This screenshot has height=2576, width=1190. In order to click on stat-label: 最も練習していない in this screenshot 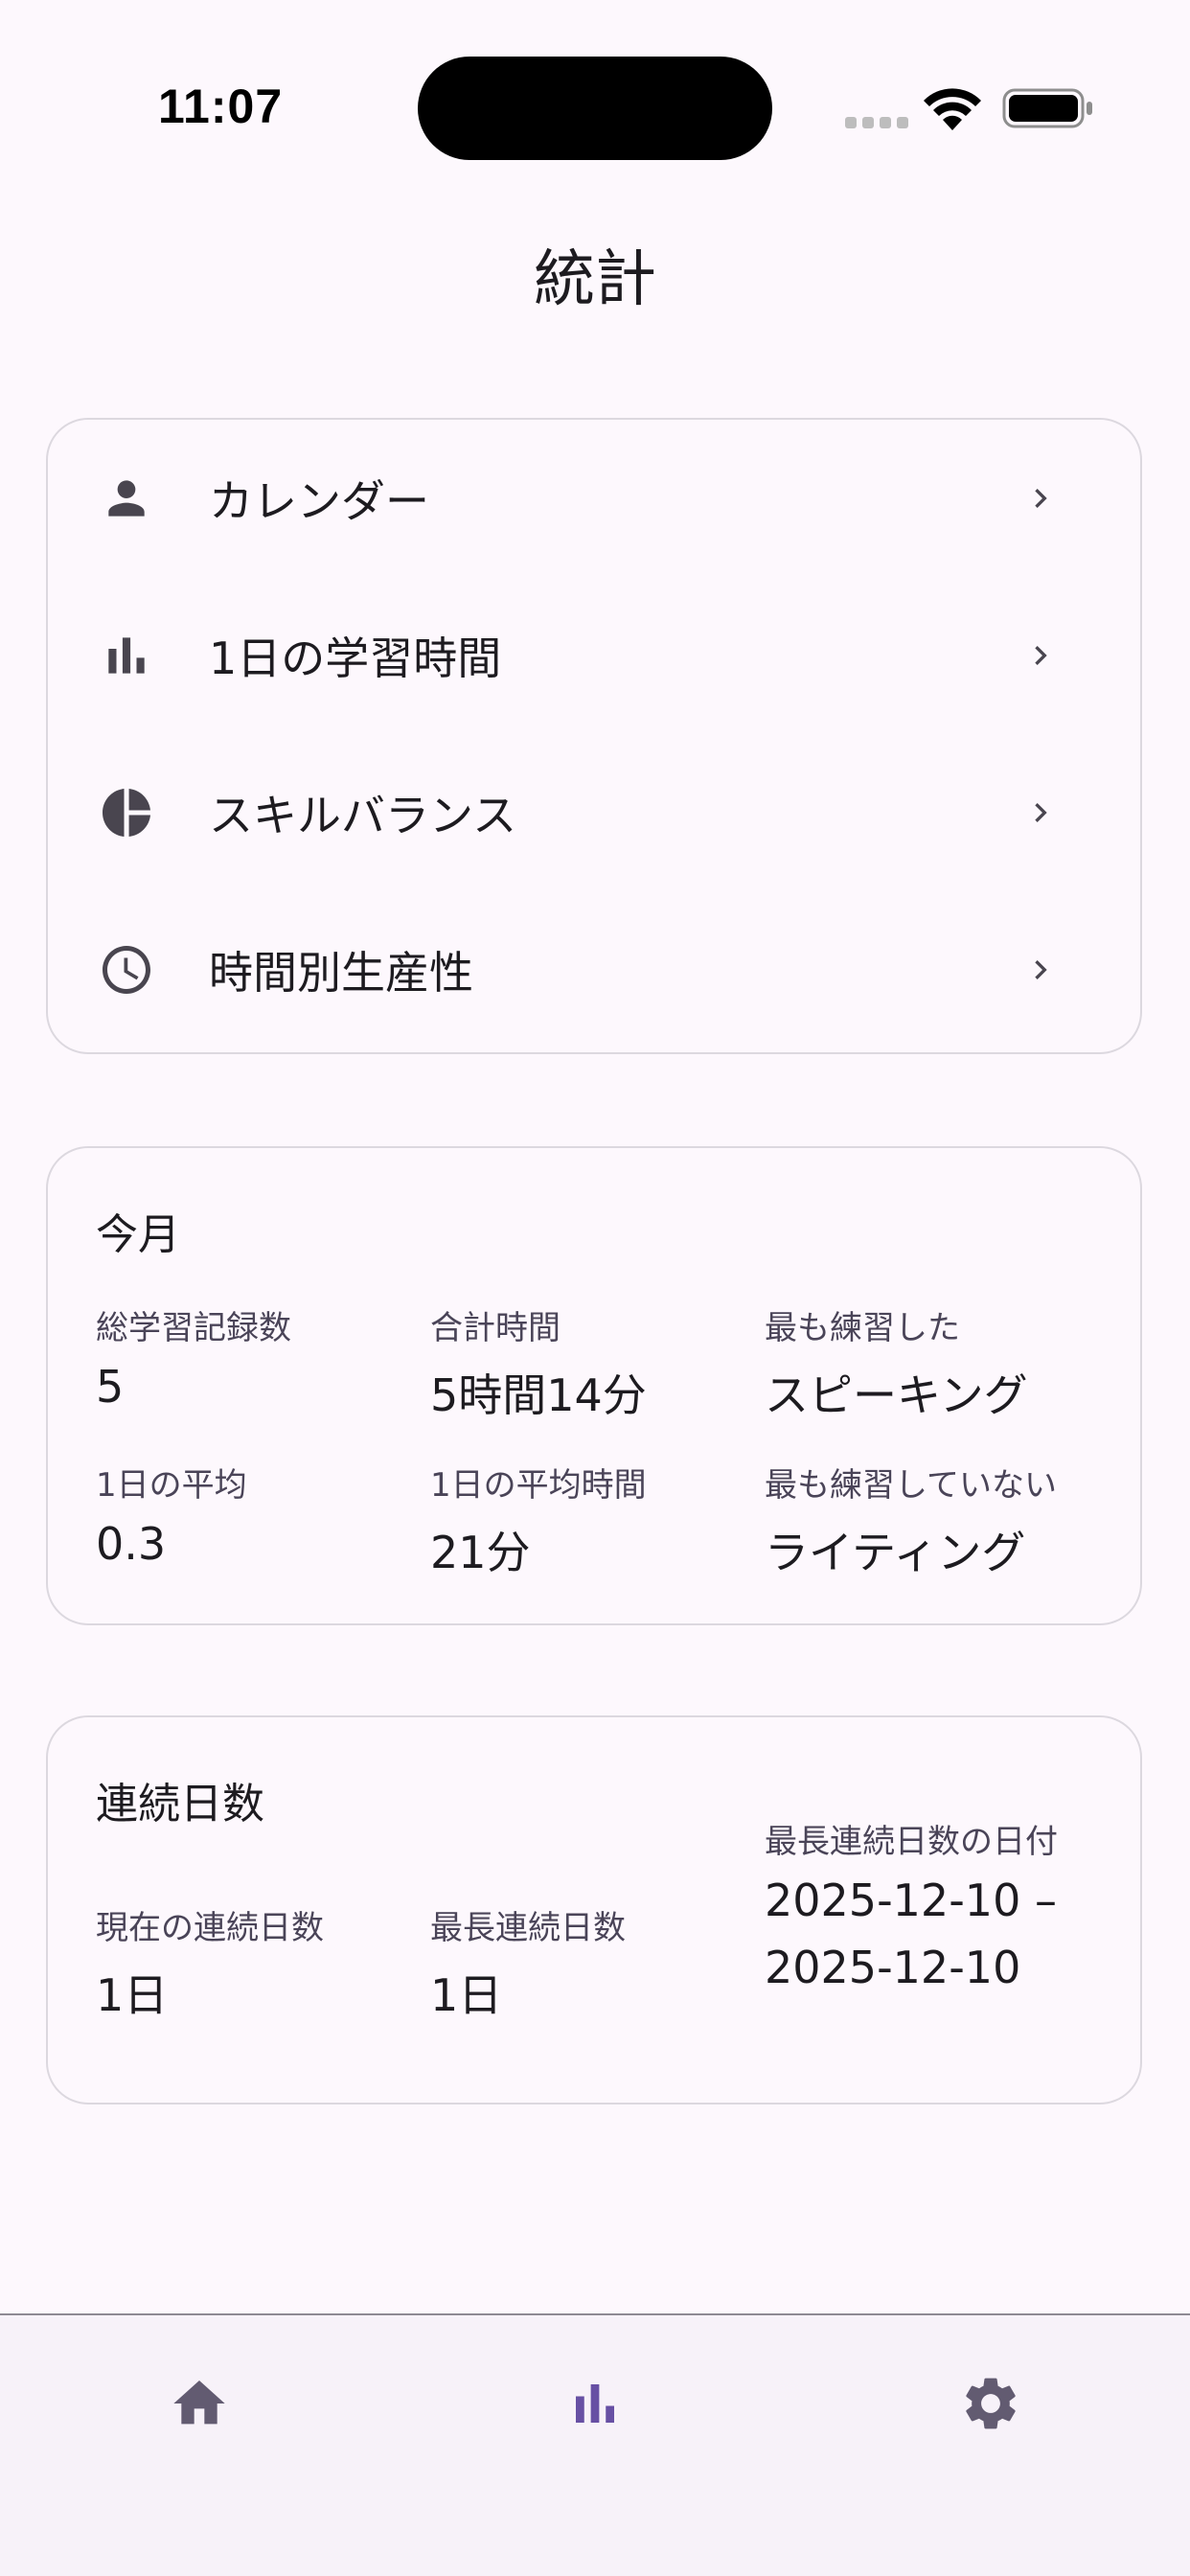, I will do `click(911, 1485)`.